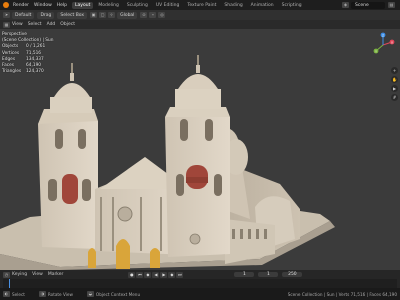  I want to click on playhead, so click(9, 283).